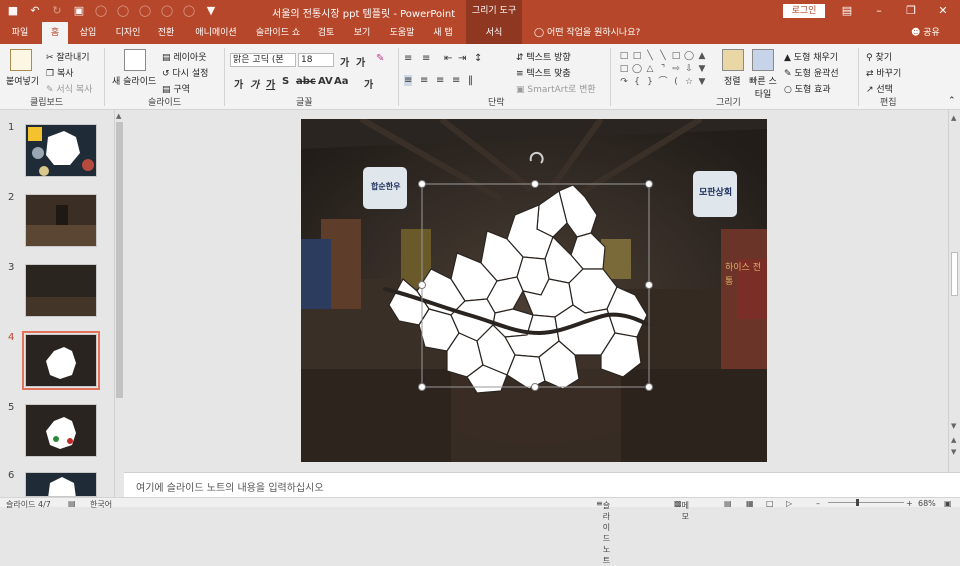  I want to click on increase-indent-icon: ⇥, so click(462, 58).